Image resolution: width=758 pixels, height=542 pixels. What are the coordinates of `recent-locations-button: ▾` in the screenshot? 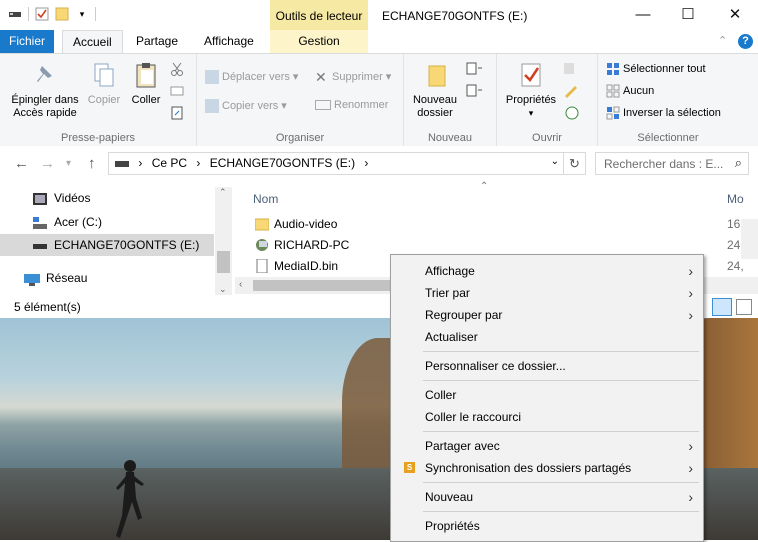 It's located at (68, 163).